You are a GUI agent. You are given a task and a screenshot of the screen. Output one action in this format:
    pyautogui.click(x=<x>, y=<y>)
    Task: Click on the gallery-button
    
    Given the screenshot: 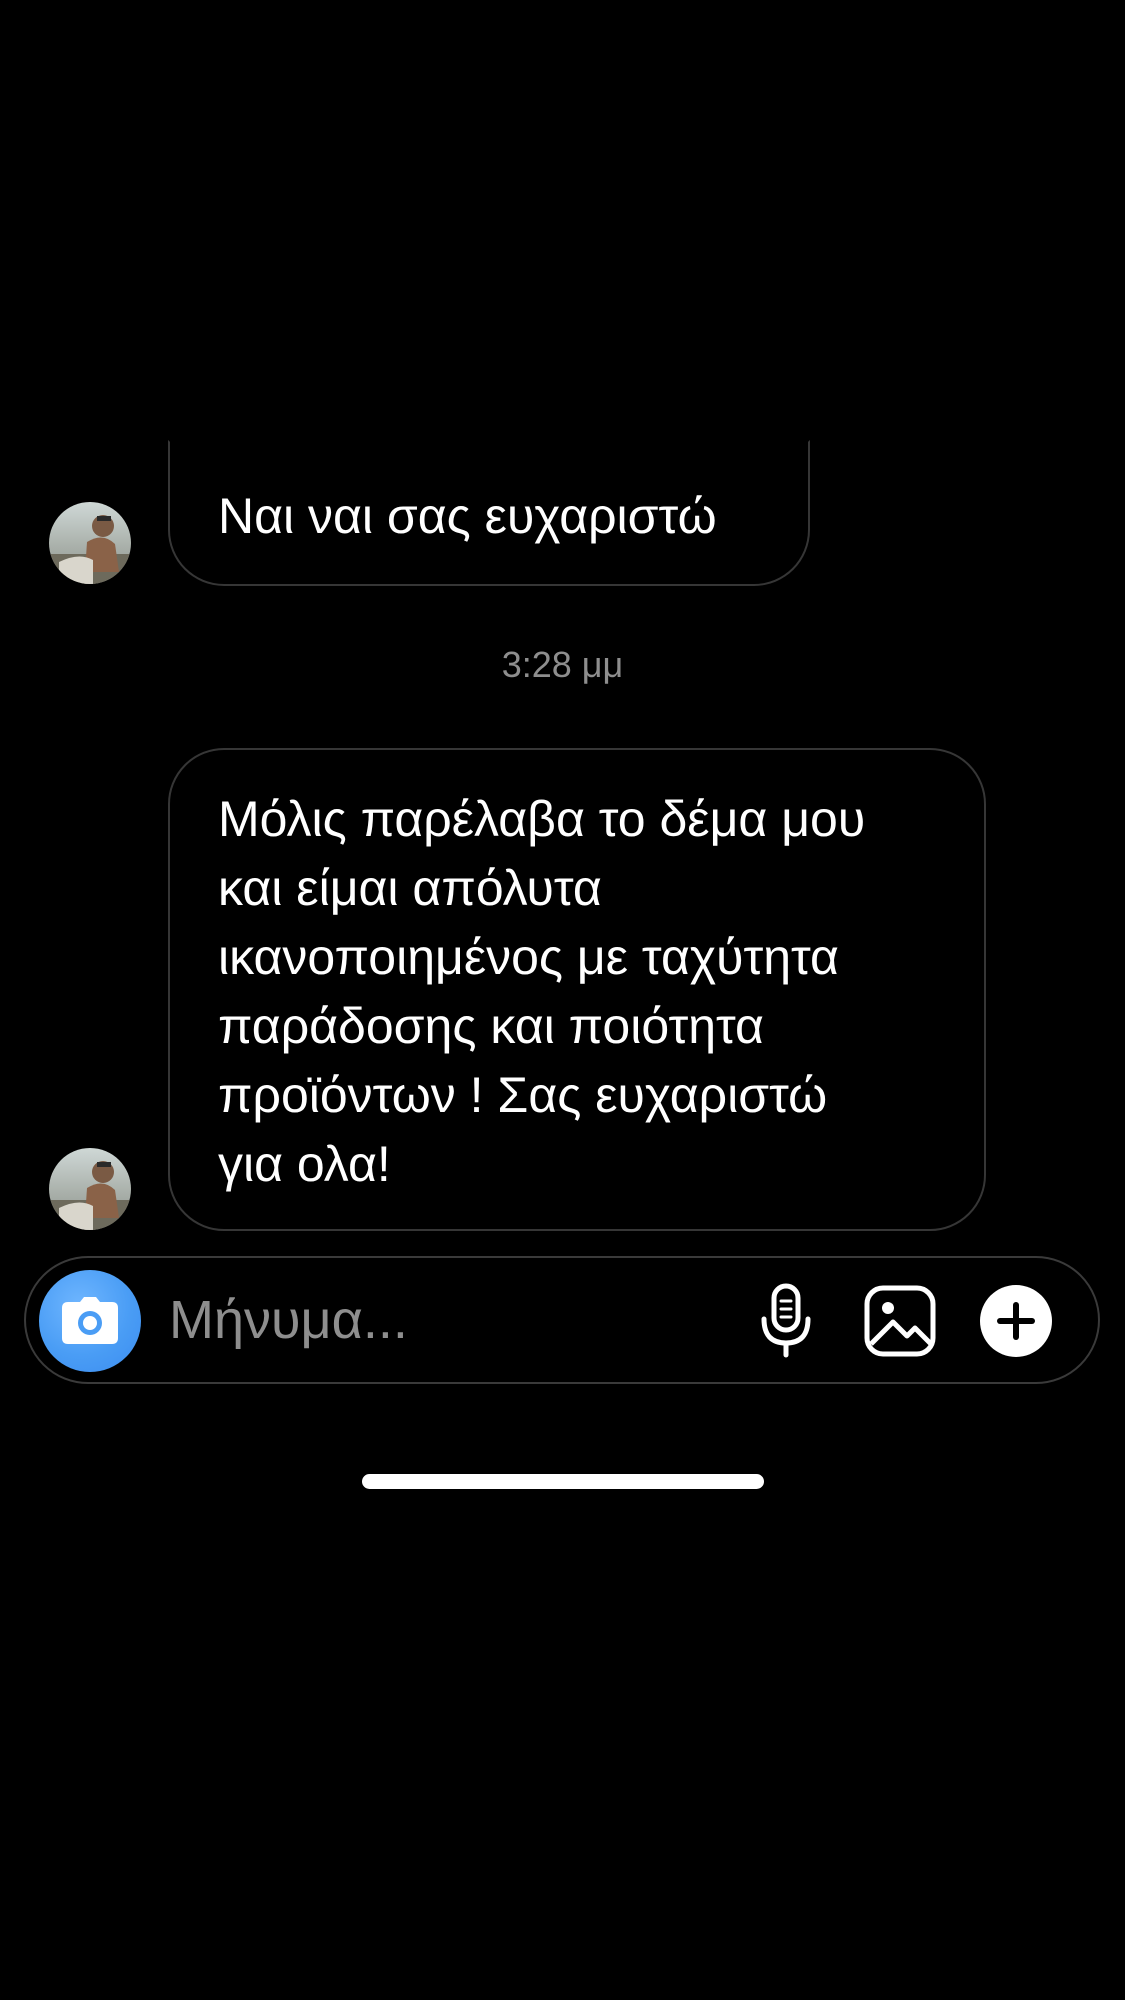 What is the action you would take?
    pyautogui.click(x=900, y=1321)
    